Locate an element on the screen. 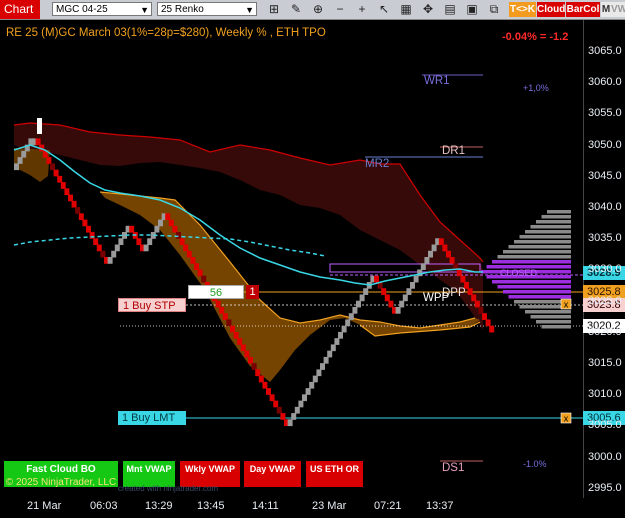  x-tick-label: 13:29 is located at coordinates (159, 506).